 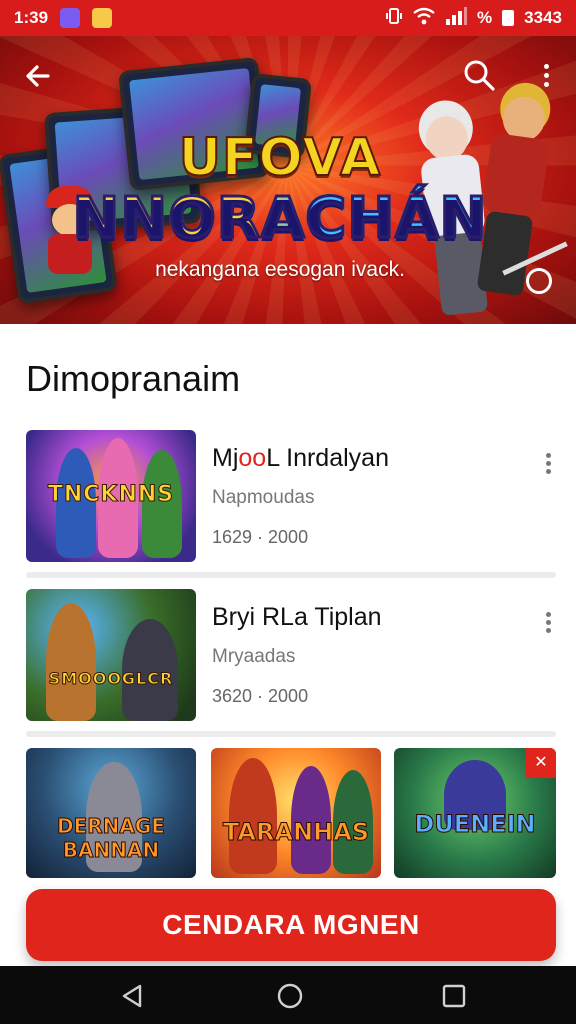 What do you see at coordinates (508, 18) in the screenshot?
I see `battery-icon` at bounding box center [508, 18].